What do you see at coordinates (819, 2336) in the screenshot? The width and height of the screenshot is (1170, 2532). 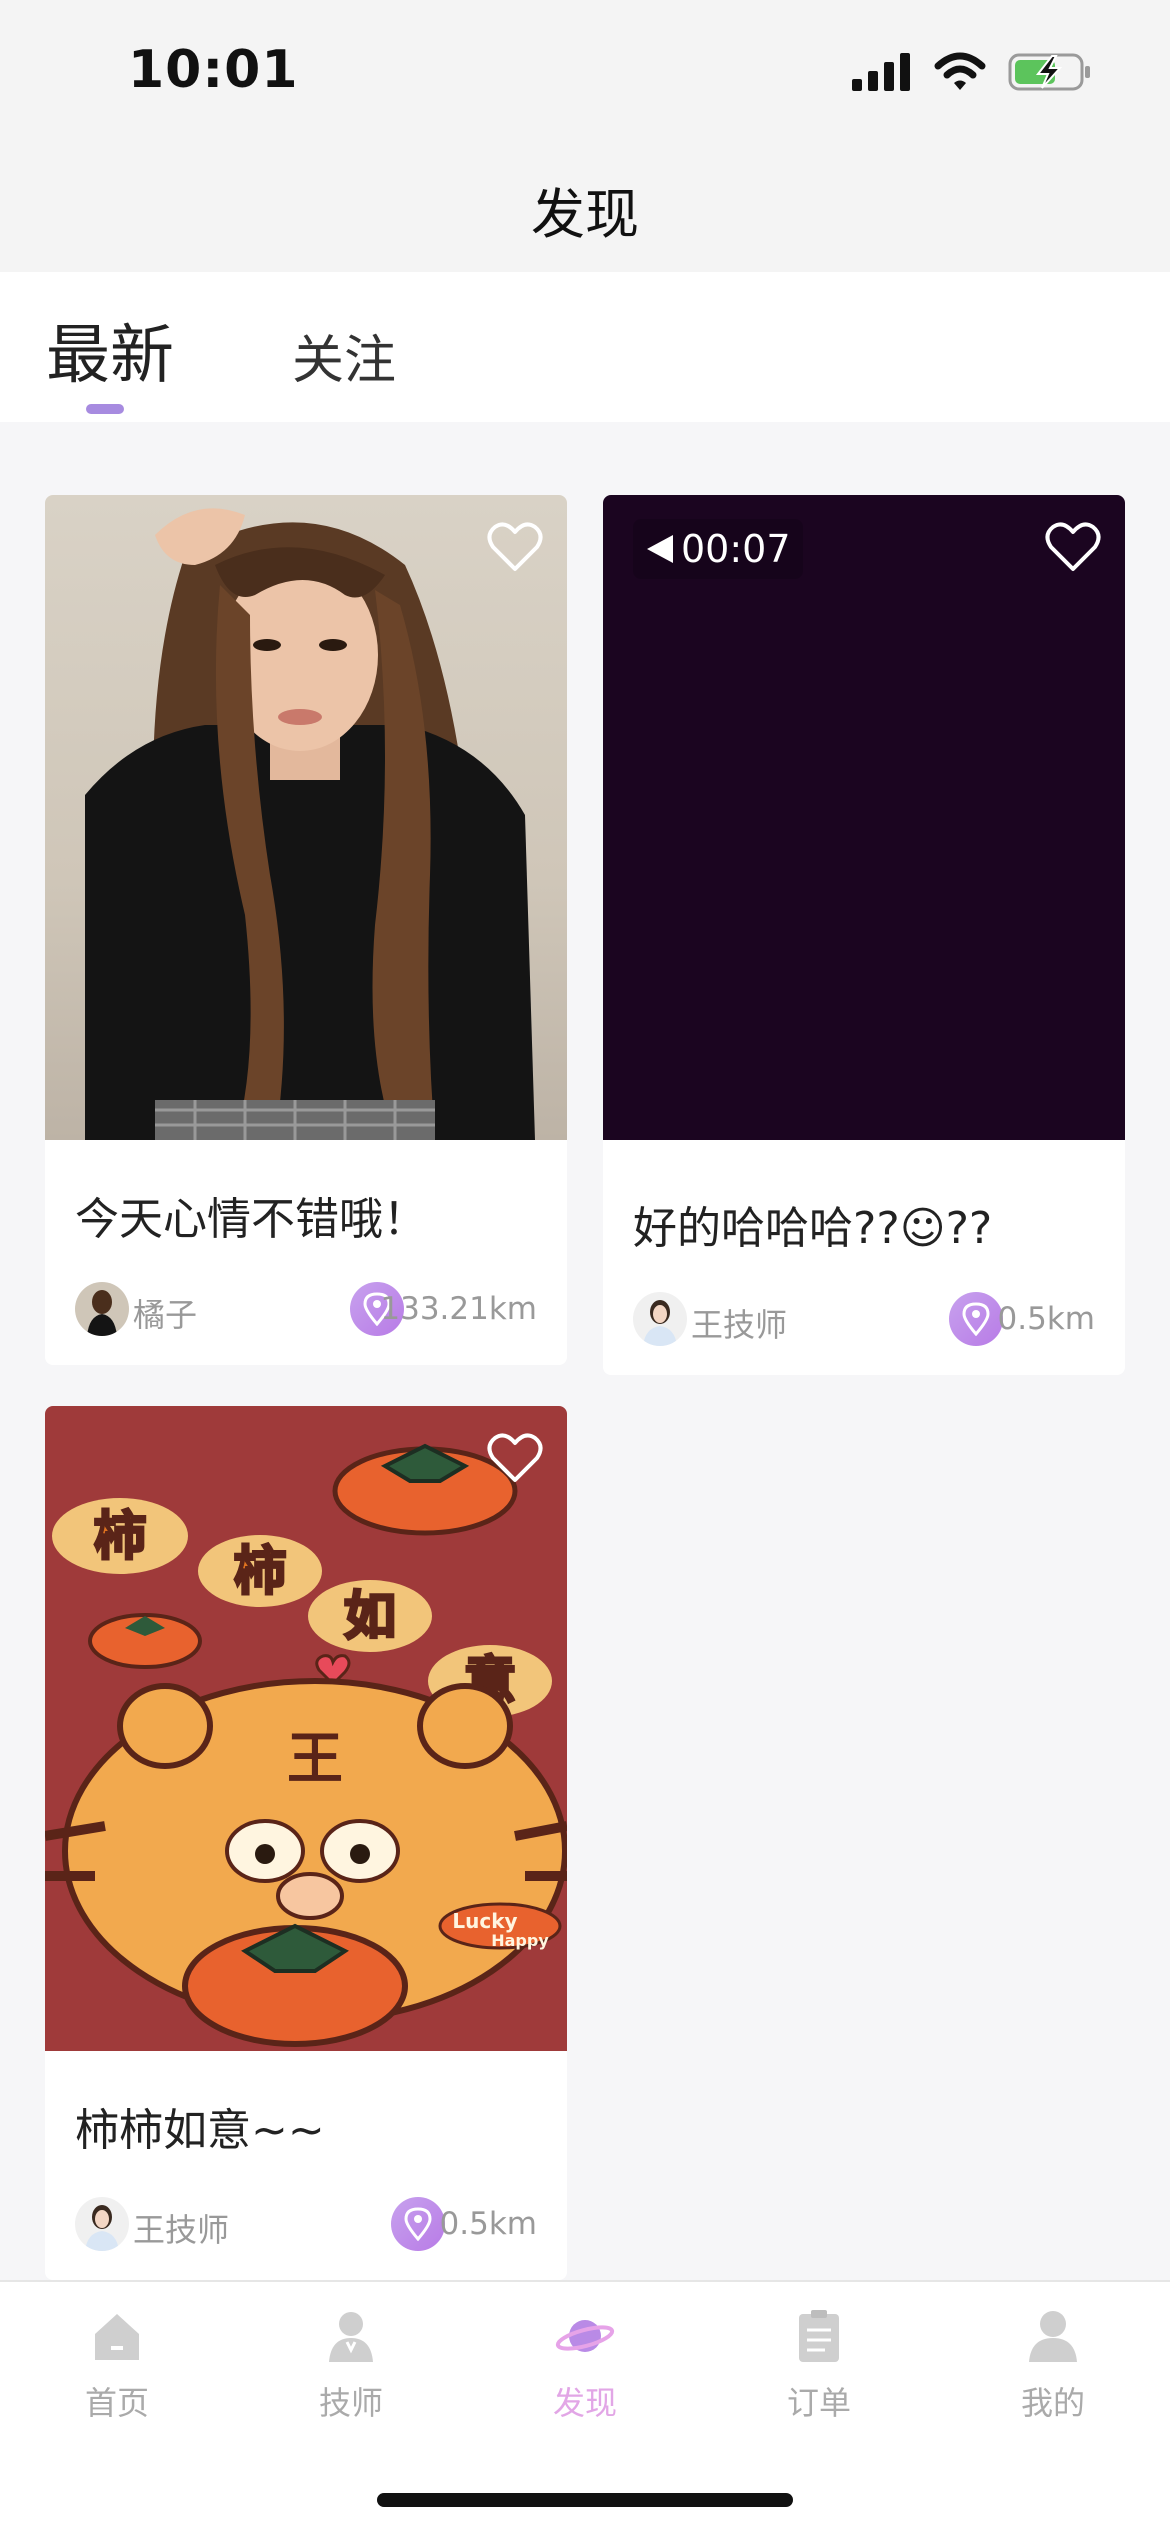 I see `order-icon` at bounding box center [819, 2336].